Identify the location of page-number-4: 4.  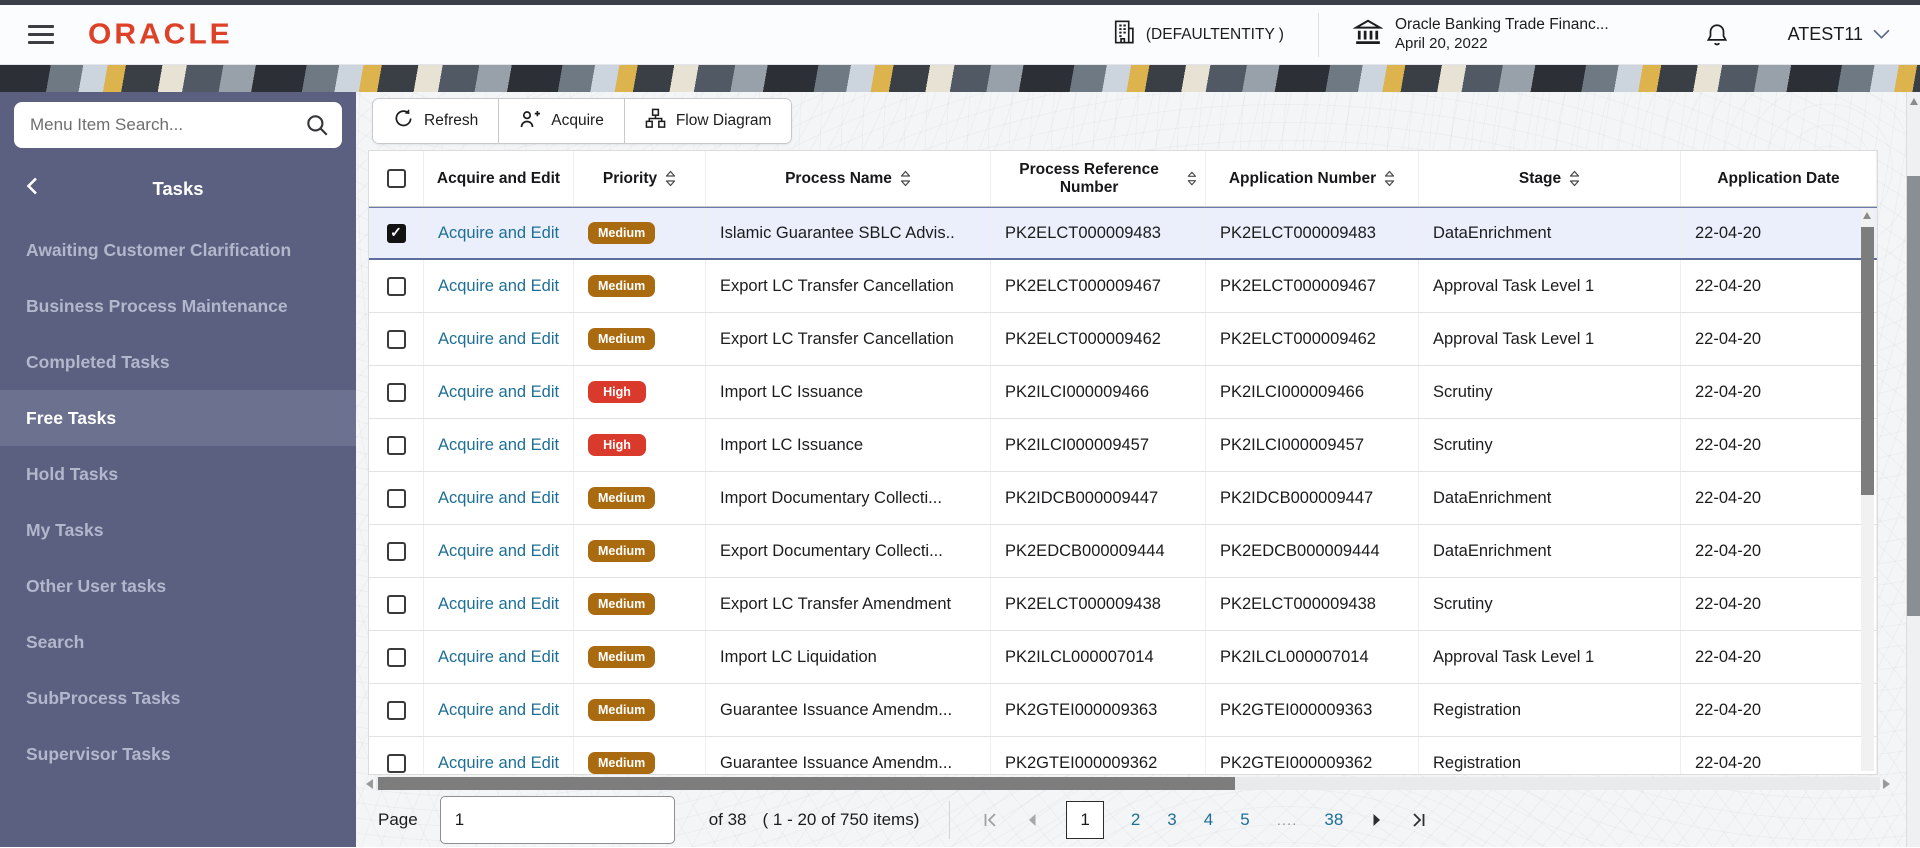
(1208, 820).